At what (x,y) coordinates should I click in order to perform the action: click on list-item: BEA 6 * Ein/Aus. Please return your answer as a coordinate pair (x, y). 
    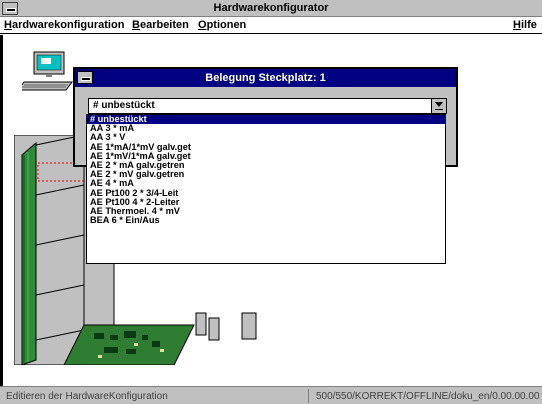
    Looking at the image, I should click on (266, 220).